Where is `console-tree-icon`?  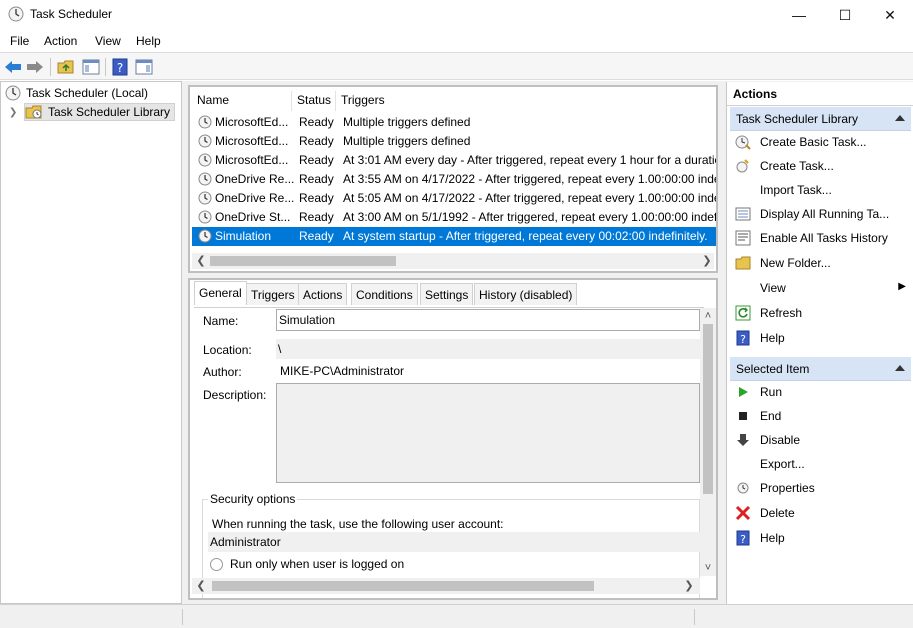
console-tree-icon is located at coordinates (91, 67).